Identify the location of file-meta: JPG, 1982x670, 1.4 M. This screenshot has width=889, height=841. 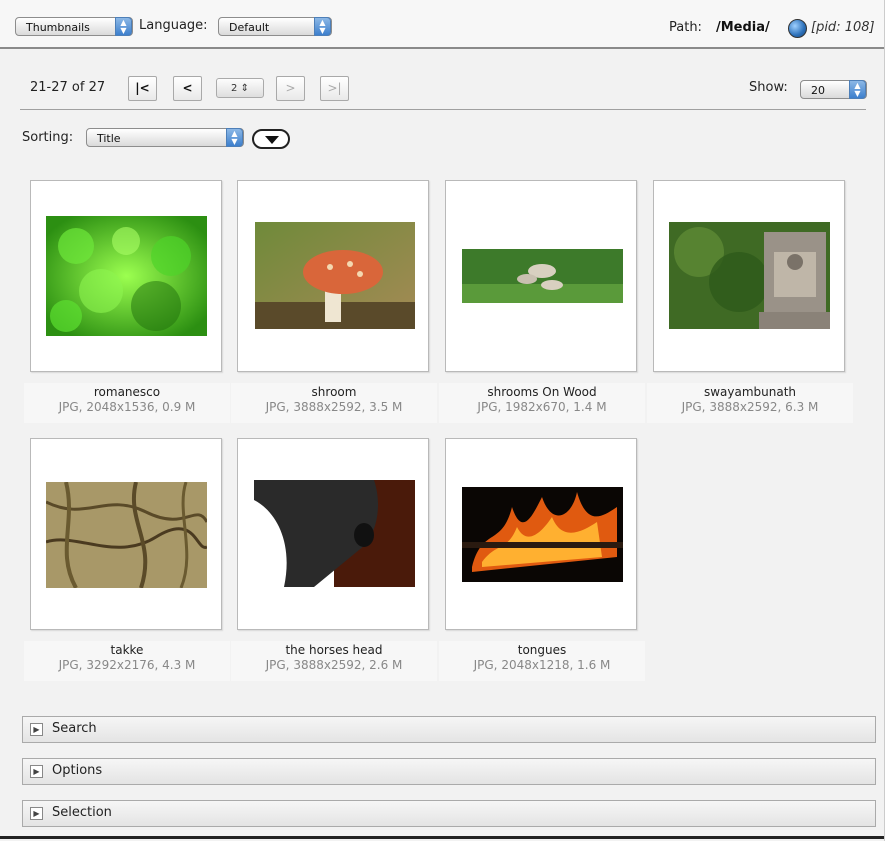
(542, 407).